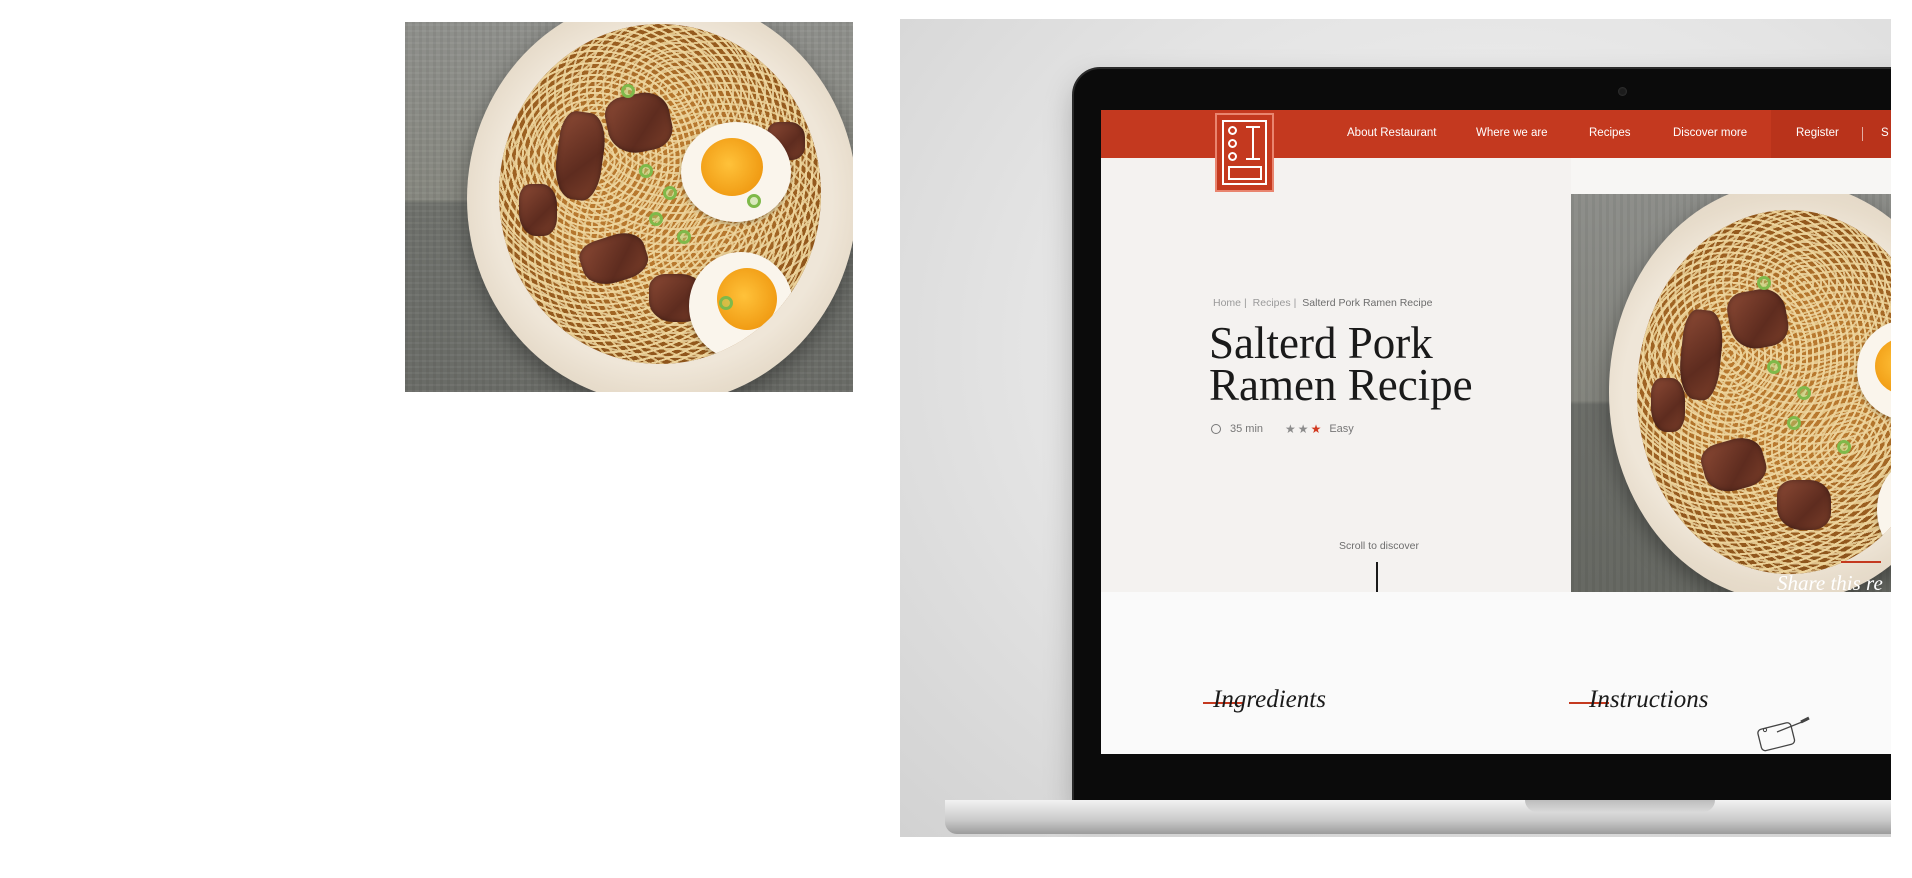 Image resolution: width=1912 pixels, height=878 pixels. I want to click on register-link: Register, so click(1817, 133).